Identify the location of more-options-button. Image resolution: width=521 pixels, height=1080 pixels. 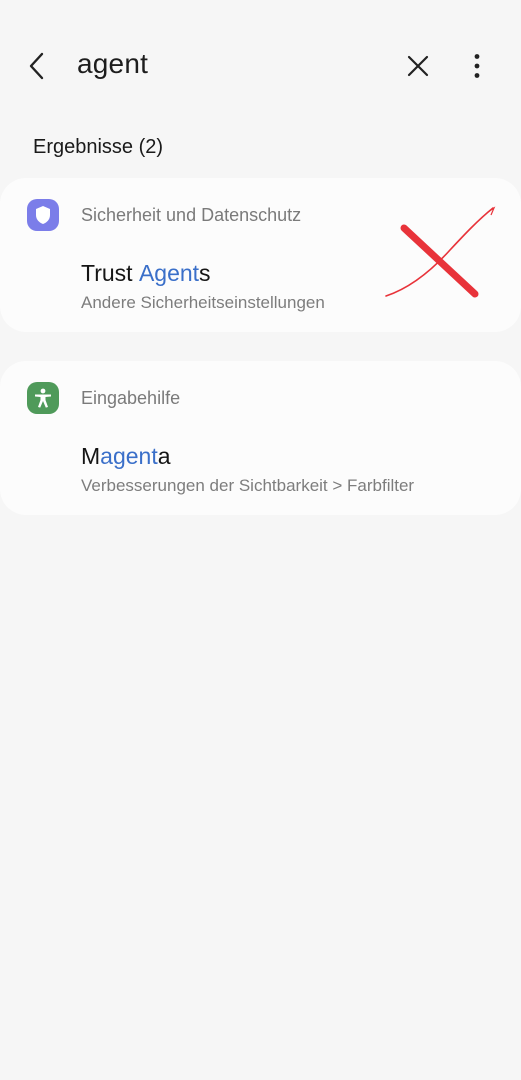
(477, 66).